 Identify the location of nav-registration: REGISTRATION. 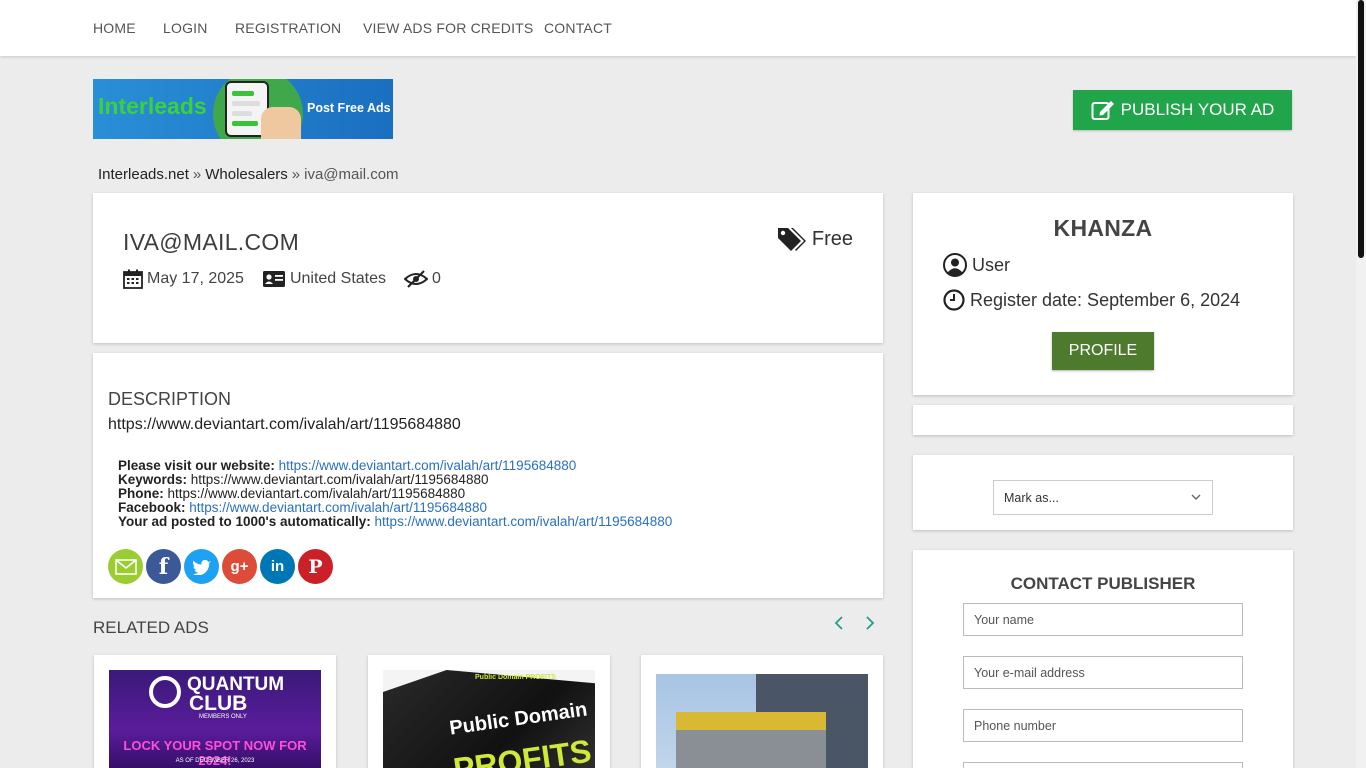
(288, 28).